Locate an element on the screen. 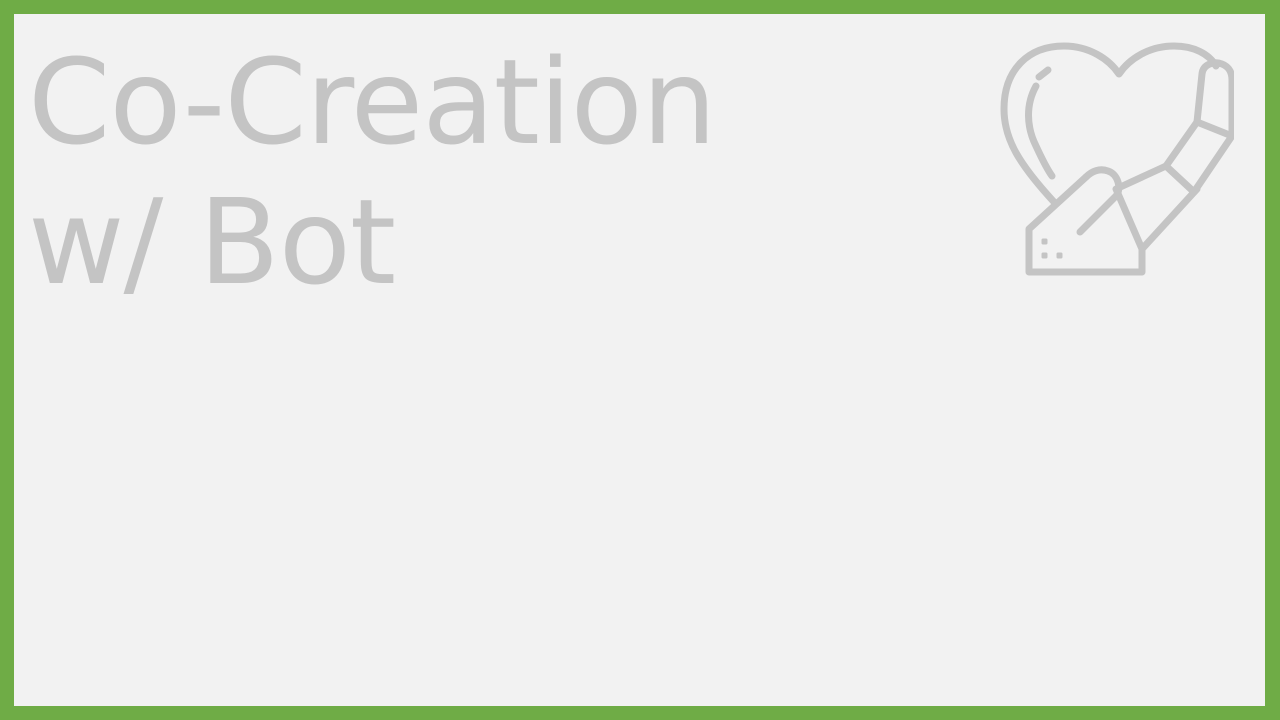 This screenshot has width=1280, height=720. finger-joint is located at coordinates (1213, 129).